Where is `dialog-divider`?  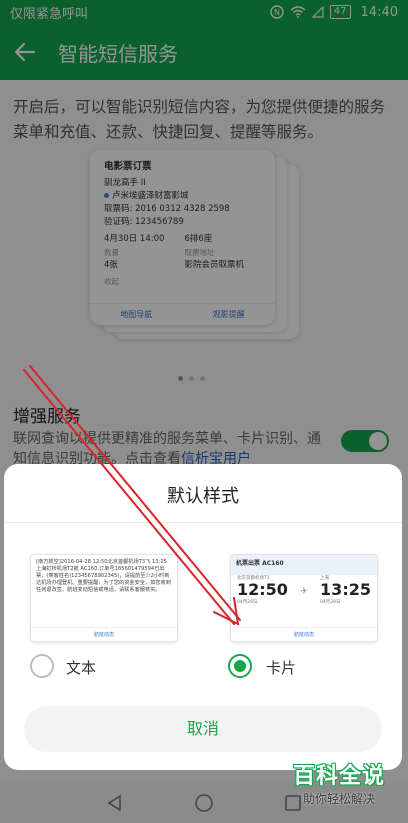
dialog-divider is located at coordinates (203, 522).